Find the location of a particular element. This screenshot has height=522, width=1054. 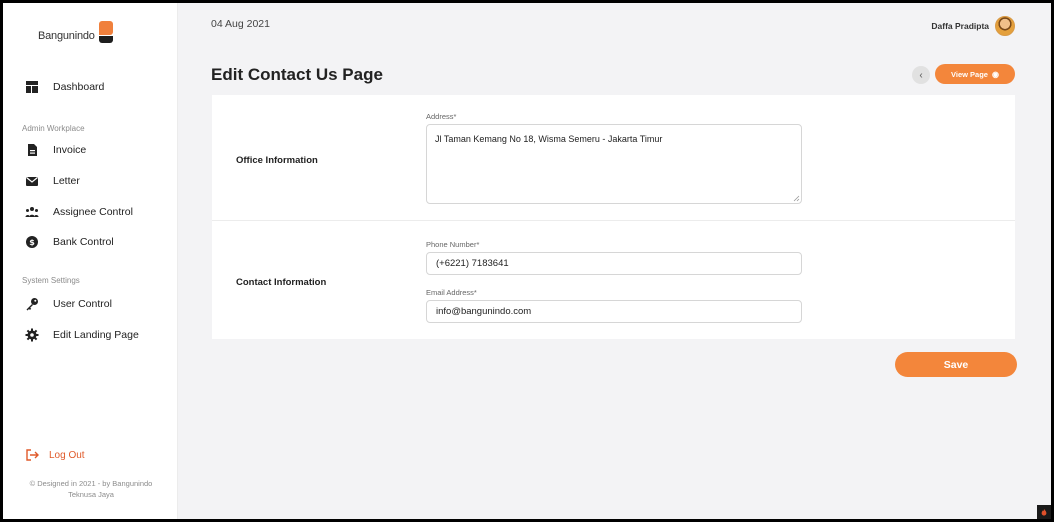

envelope-icon is located at coordinates (32, 181).